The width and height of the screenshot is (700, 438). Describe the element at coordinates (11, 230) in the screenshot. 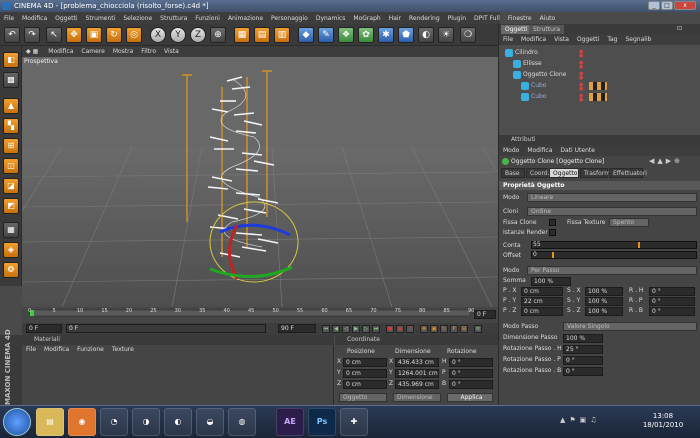

I see `tweak-mode-icon: ▦` at that location.